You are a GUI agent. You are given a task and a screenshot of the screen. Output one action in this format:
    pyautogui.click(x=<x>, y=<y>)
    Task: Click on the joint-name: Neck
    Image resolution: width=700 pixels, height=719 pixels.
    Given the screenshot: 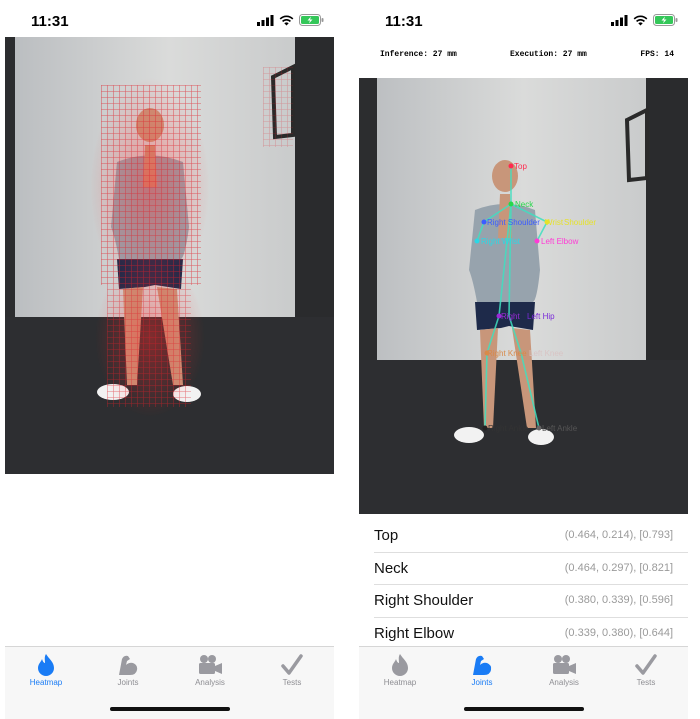 What is the action you would take?
    pyautogui.click(x=391, y=568)
    